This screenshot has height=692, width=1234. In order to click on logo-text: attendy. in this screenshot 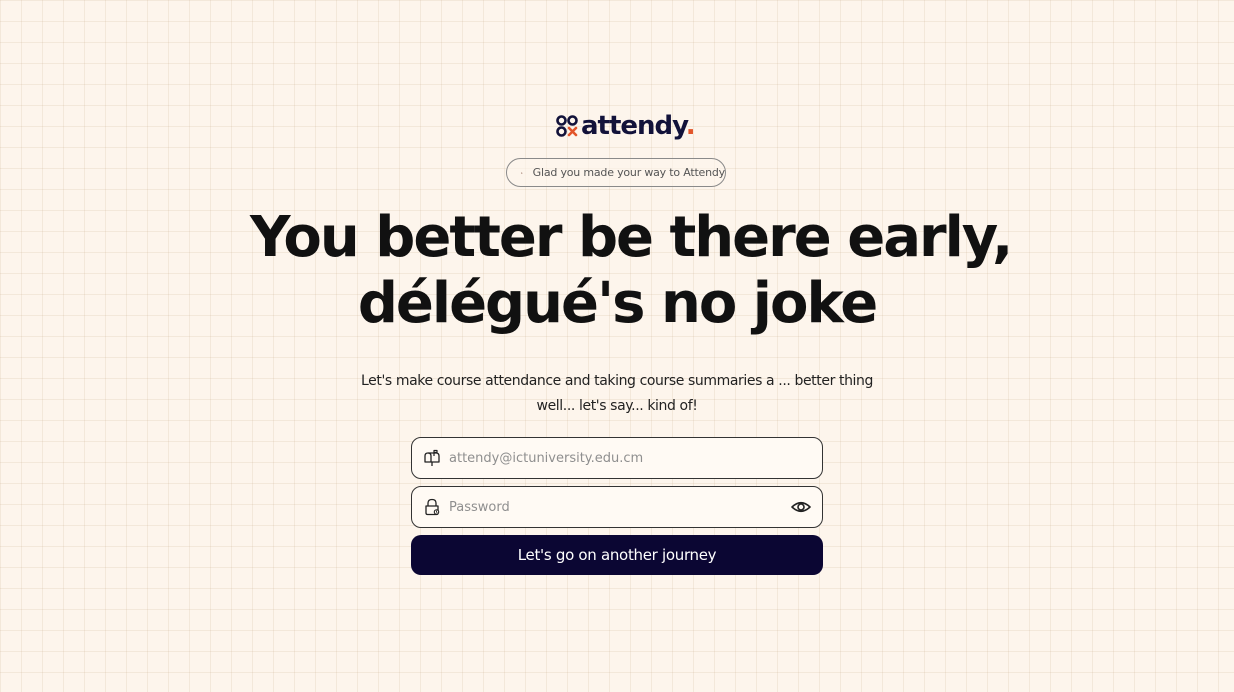, I will do `click(638, 126)`.